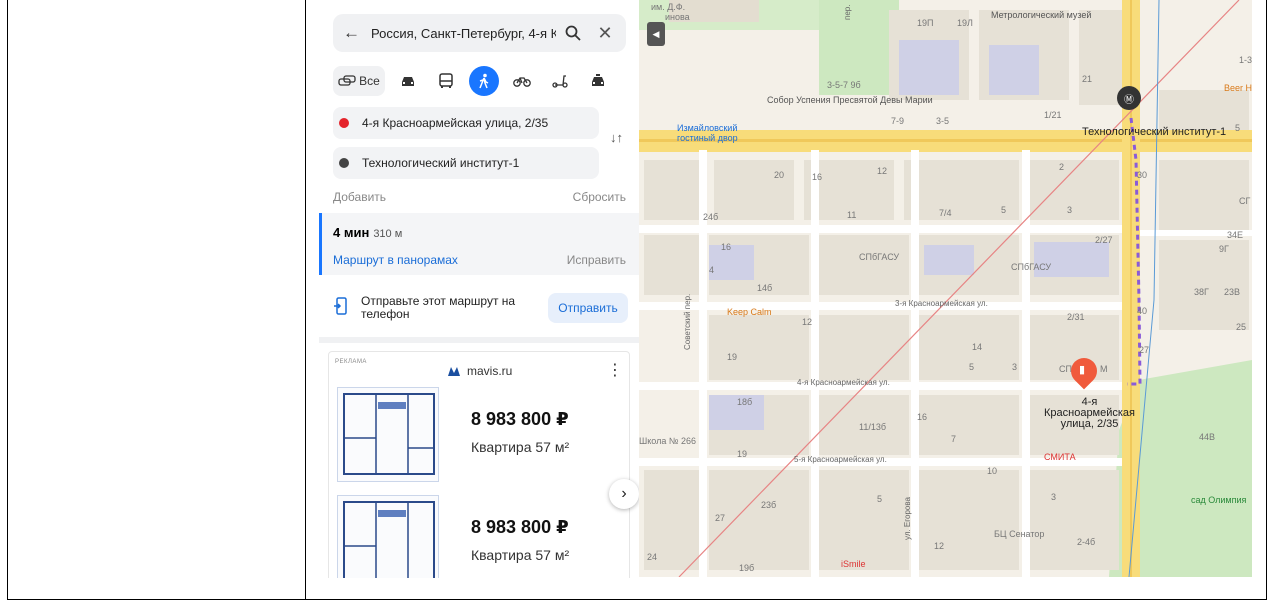  Describe the element at coordinates (320, 244) in the screenshot. I see `route-selected-indicator` at that location.